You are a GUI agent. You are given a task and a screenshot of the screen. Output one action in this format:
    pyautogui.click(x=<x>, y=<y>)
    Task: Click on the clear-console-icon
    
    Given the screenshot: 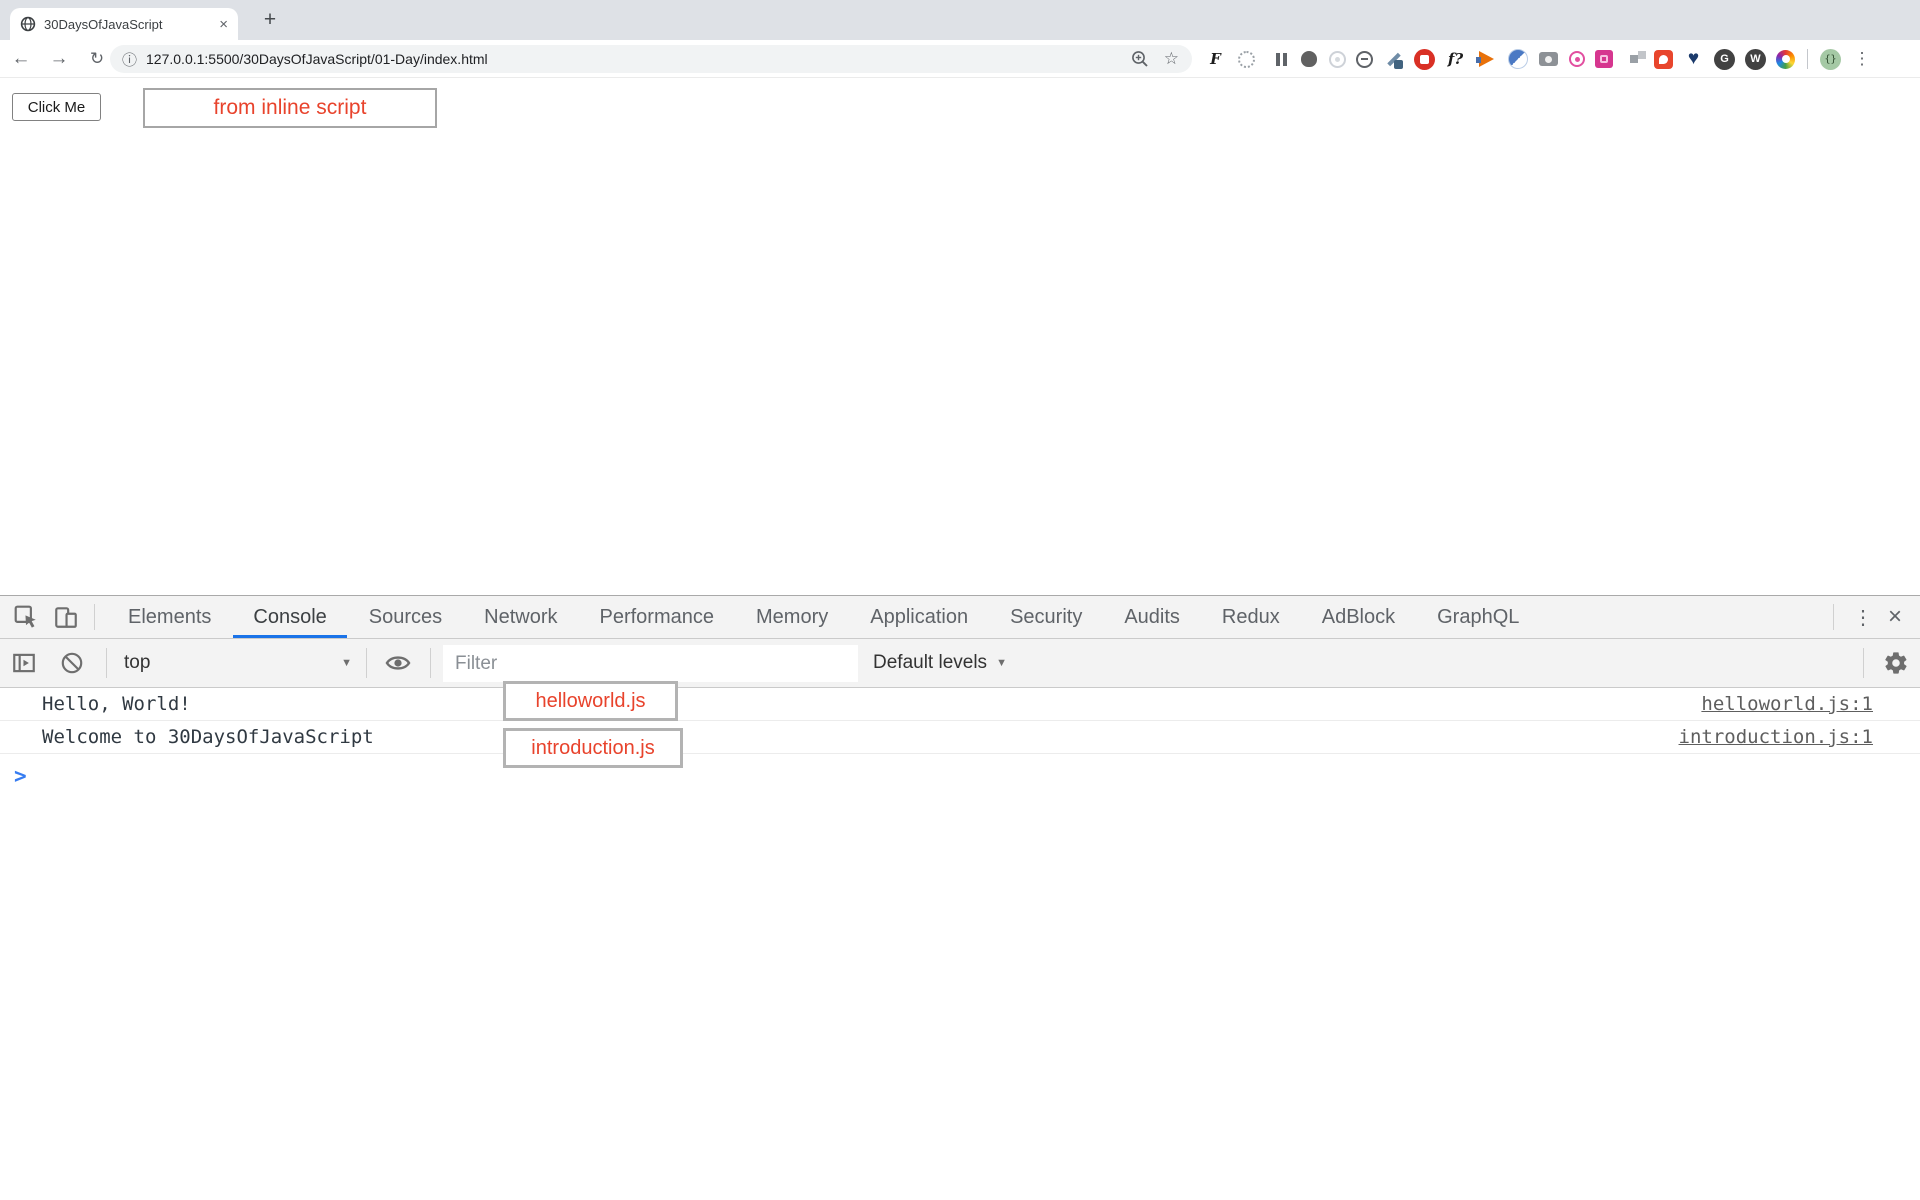 What is the action you would take?
    pyautogui.click(x=72, y=663)
    